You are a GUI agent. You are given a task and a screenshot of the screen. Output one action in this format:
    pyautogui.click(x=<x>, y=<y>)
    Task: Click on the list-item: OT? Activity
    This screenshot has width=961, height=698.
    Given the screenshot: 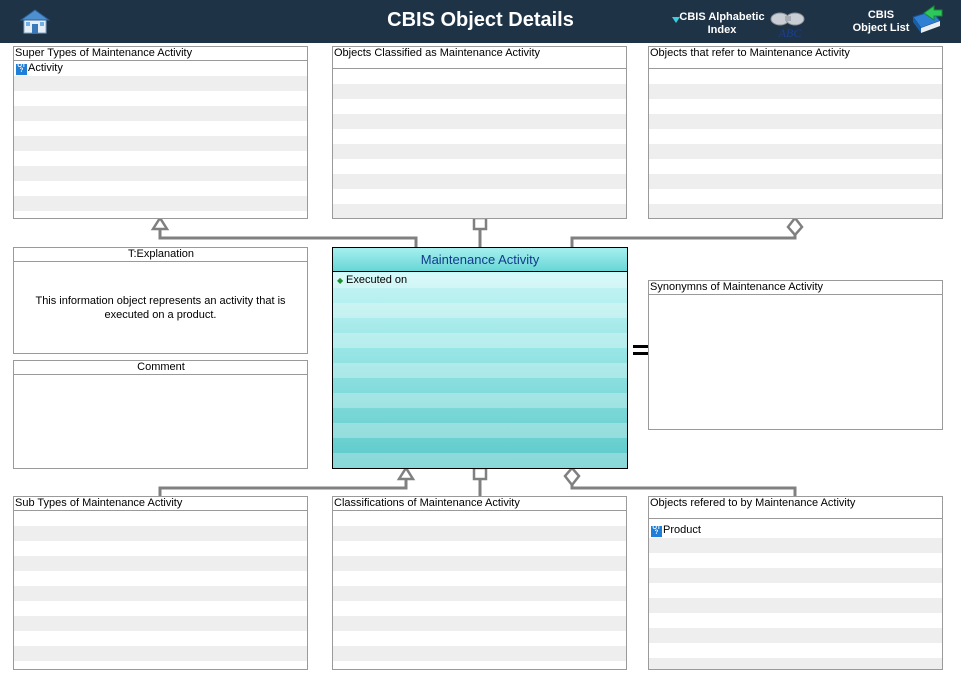 What is the action you would take?
    pyautogui.click(x=160, y=68)
    